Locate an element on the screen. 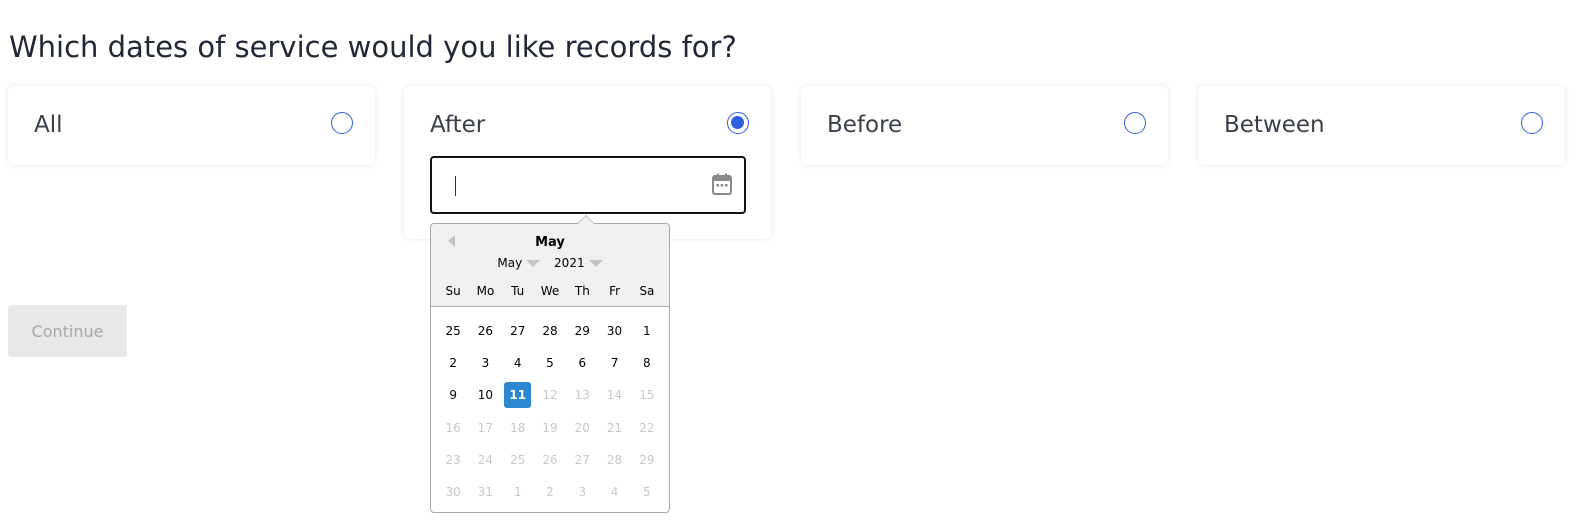 Image resolution: width=1579 pixels, height=531 pixels. calendar-week-row: 25 26 27 28 29 30 1 is located at coordinates (550, 334).